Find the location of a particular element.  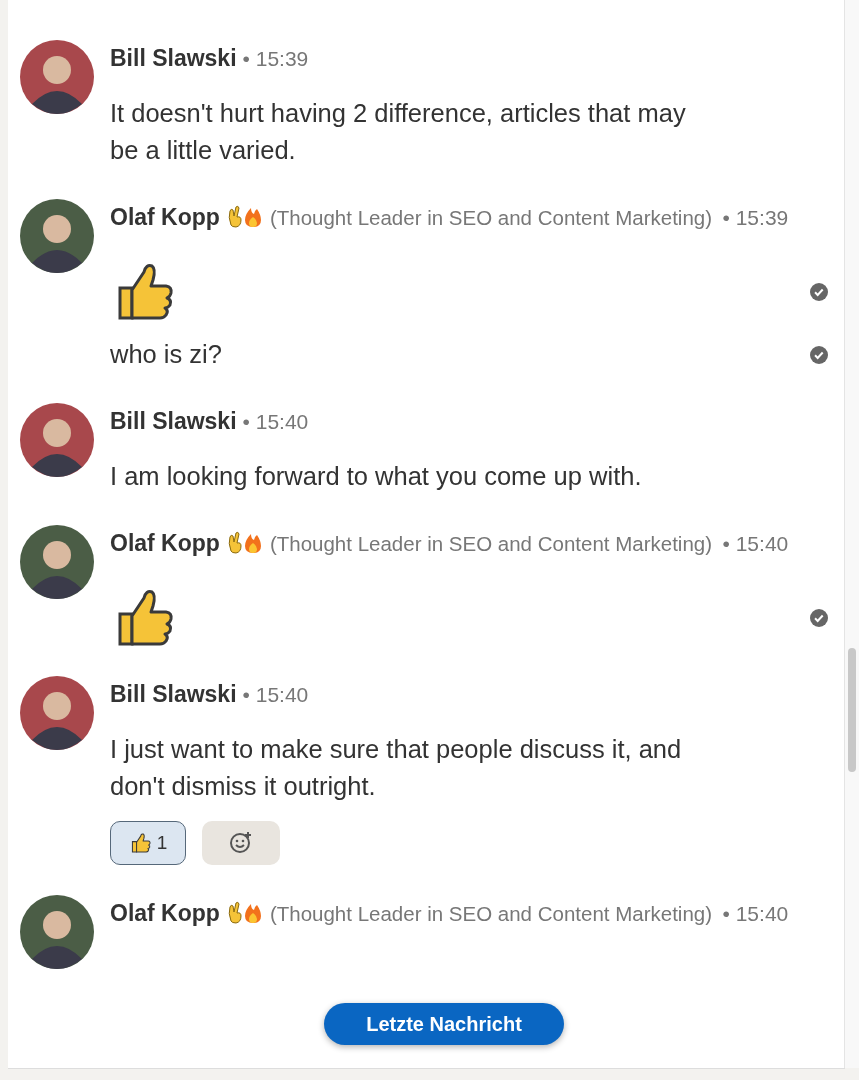

scrollbar-thumb is located at coordinates (852, 710).